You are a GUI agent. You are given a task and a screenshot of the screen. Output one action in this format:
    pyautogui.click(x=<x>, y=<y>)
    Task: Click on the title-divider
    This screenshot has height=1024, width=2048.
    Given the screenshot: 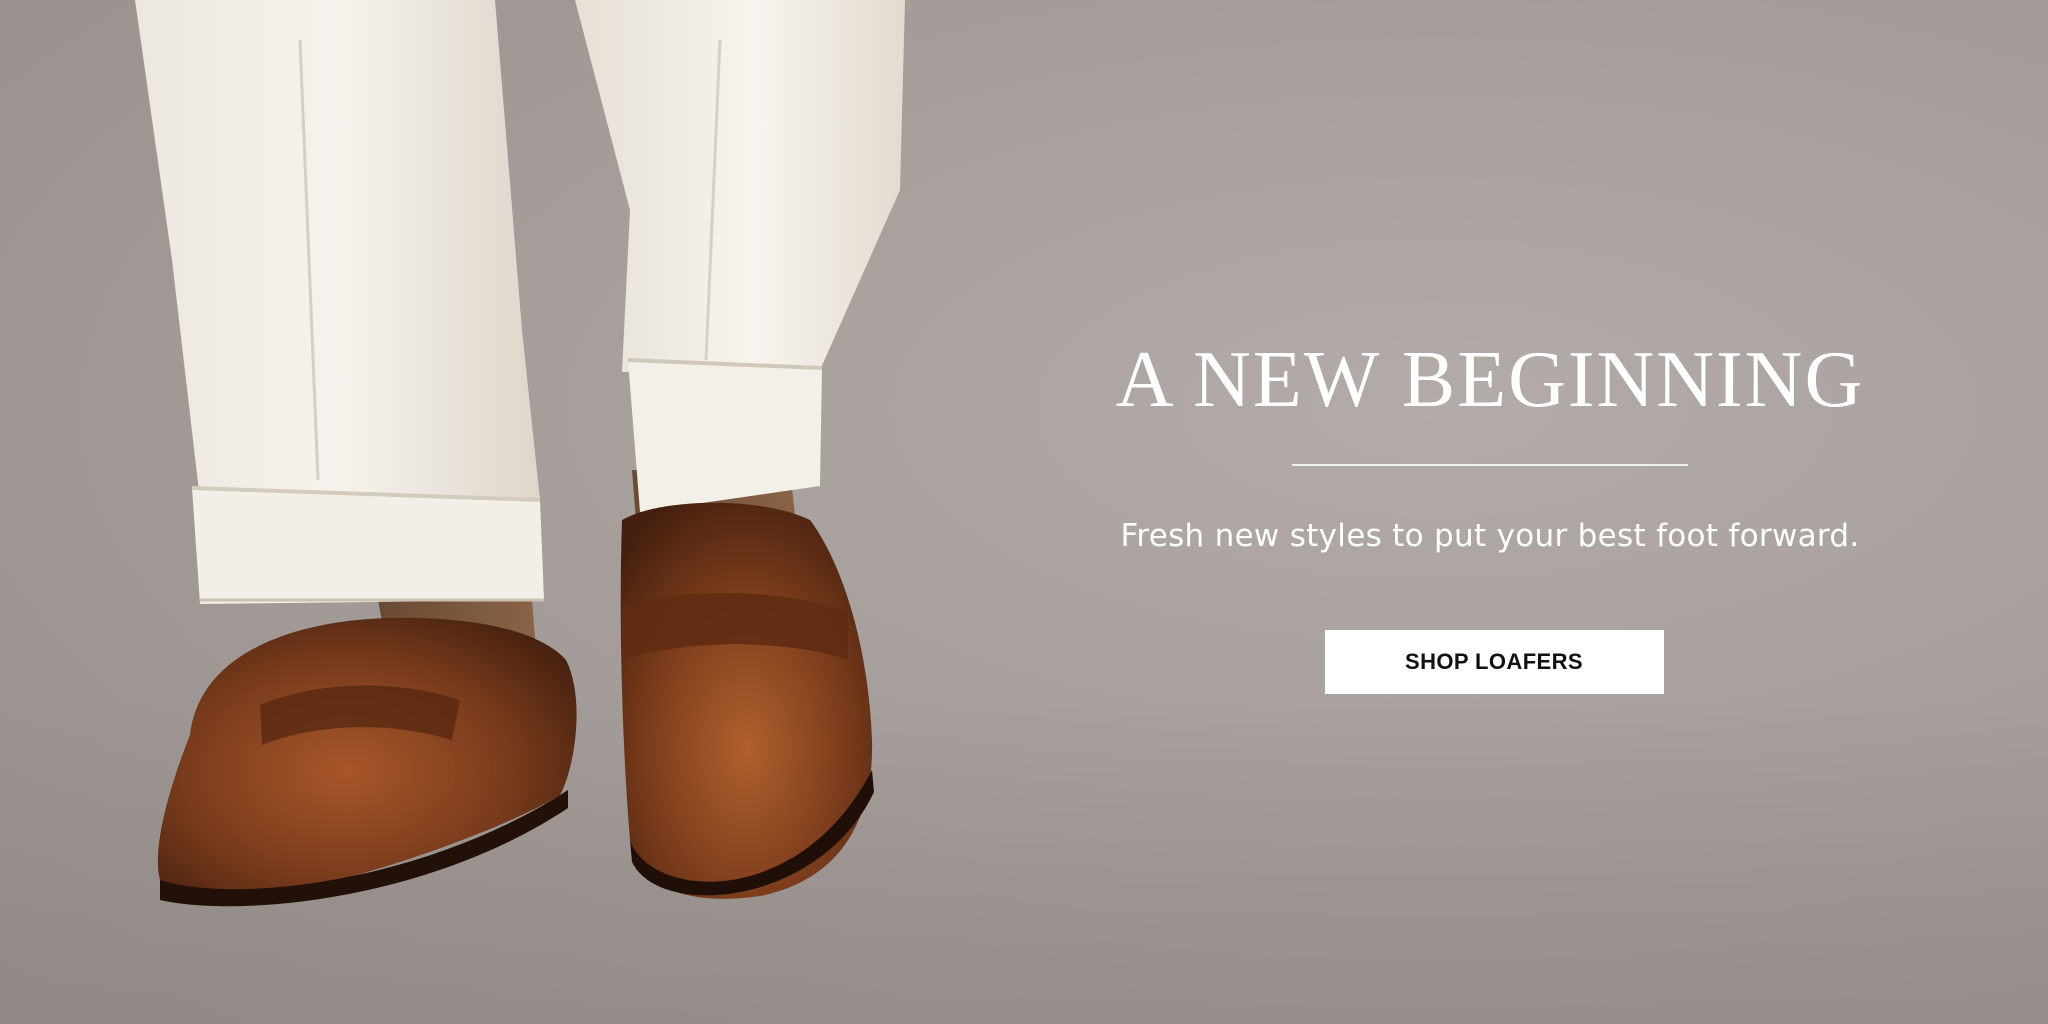 What is the action you would take?
    pyautogui.click(x=1490, y=465)
    